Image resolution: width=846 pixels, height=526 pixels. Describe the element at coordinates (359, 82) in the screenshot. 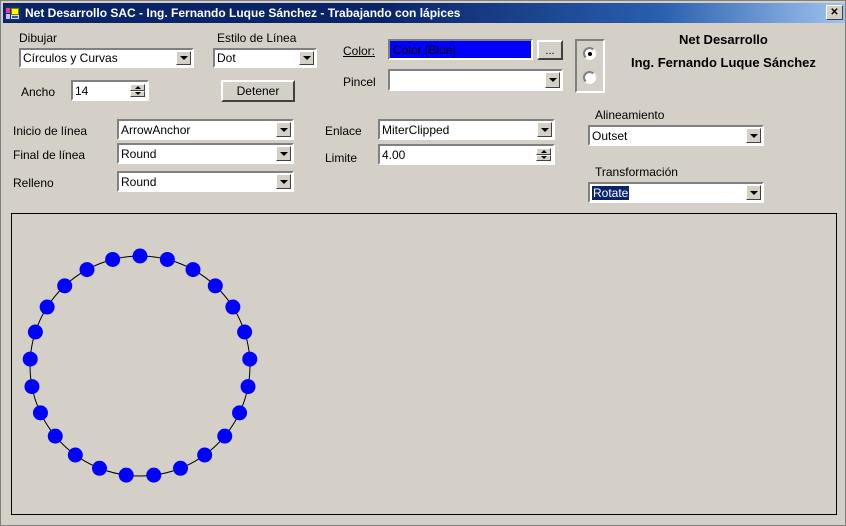

I see `pincel-label: Pincel` at that location.